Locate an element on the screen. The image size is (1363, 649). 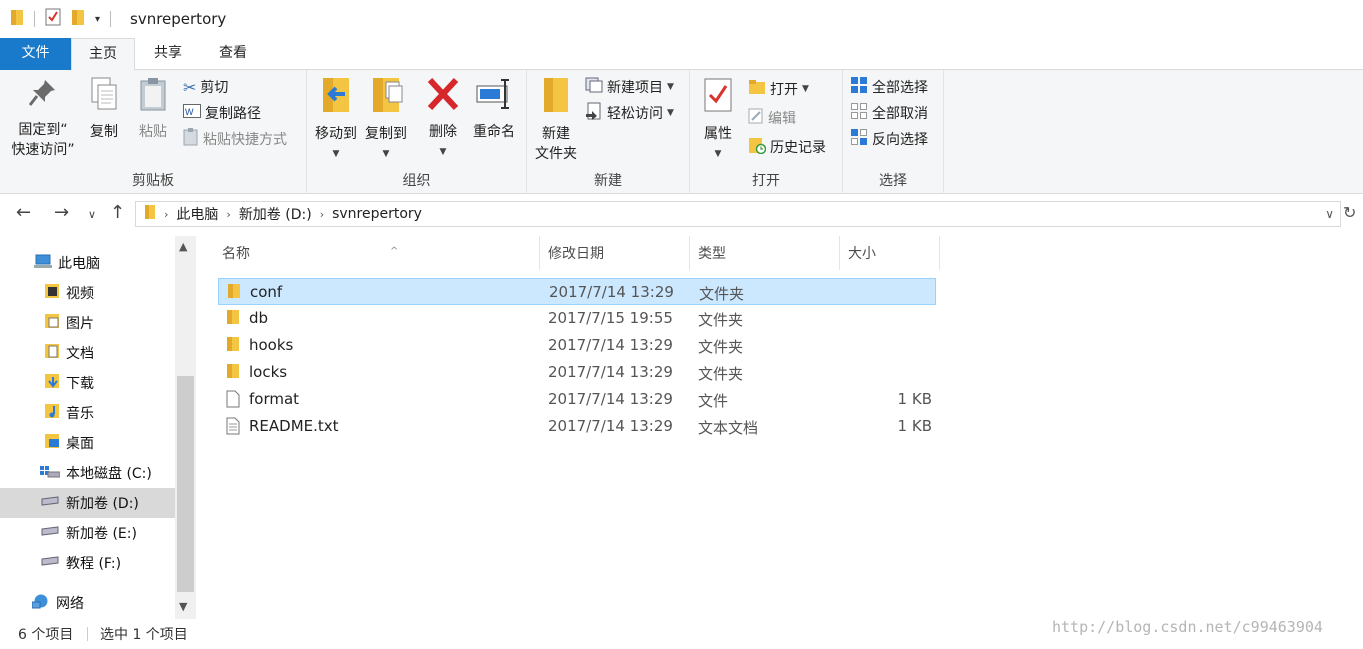
table-row: README.txt 2017/7/14 13:29 文本文档 1 KB is located at coordinates (577, 426).